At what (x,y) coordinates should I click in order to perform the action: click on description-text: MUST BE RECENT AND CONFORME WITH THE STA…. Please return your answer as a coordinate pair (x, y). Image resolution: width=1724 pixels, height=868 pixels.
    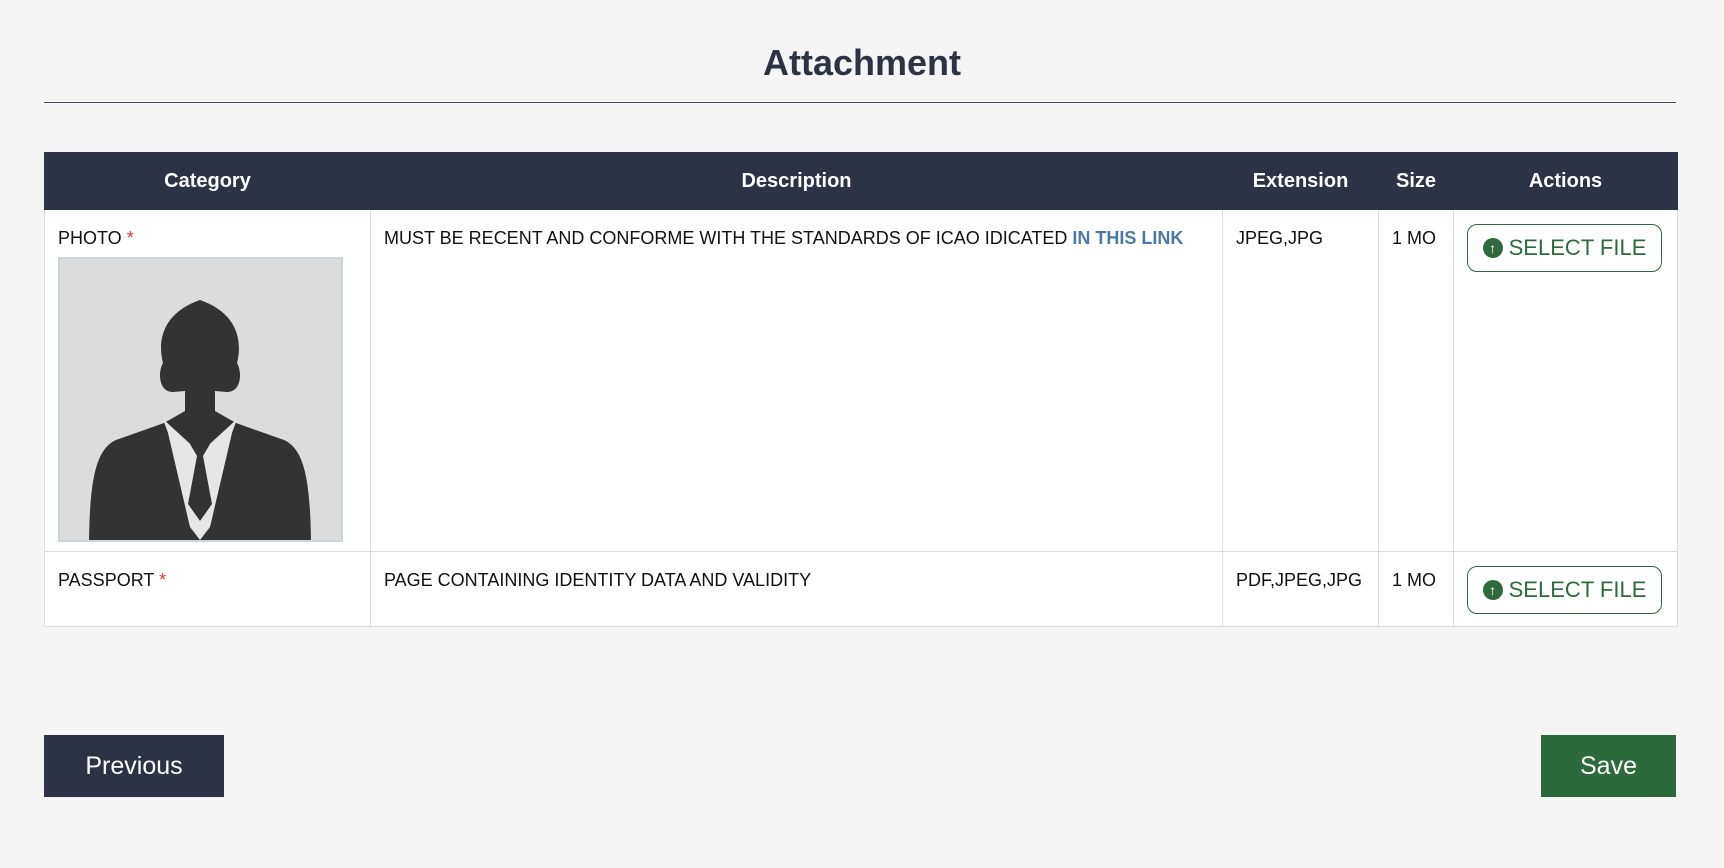
    Looking at the image, I should click on (726, 238).